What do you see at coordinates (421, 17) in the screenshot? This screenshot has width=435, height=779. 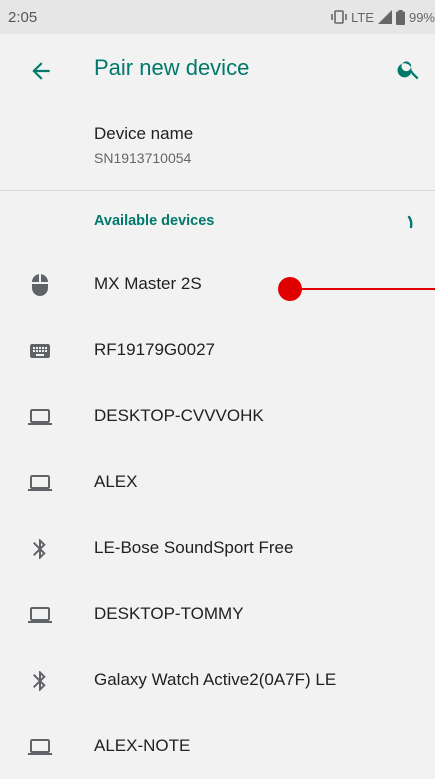 I see `battery-level: 99%` at bounding box center [421, 17].